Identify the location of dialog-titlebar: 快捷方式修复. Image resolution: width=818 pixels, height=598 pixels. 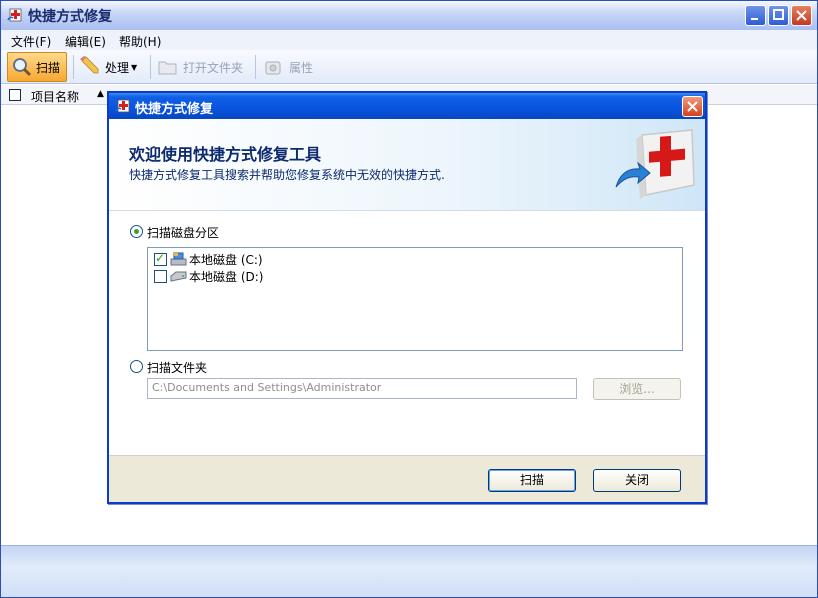
(407, 106).